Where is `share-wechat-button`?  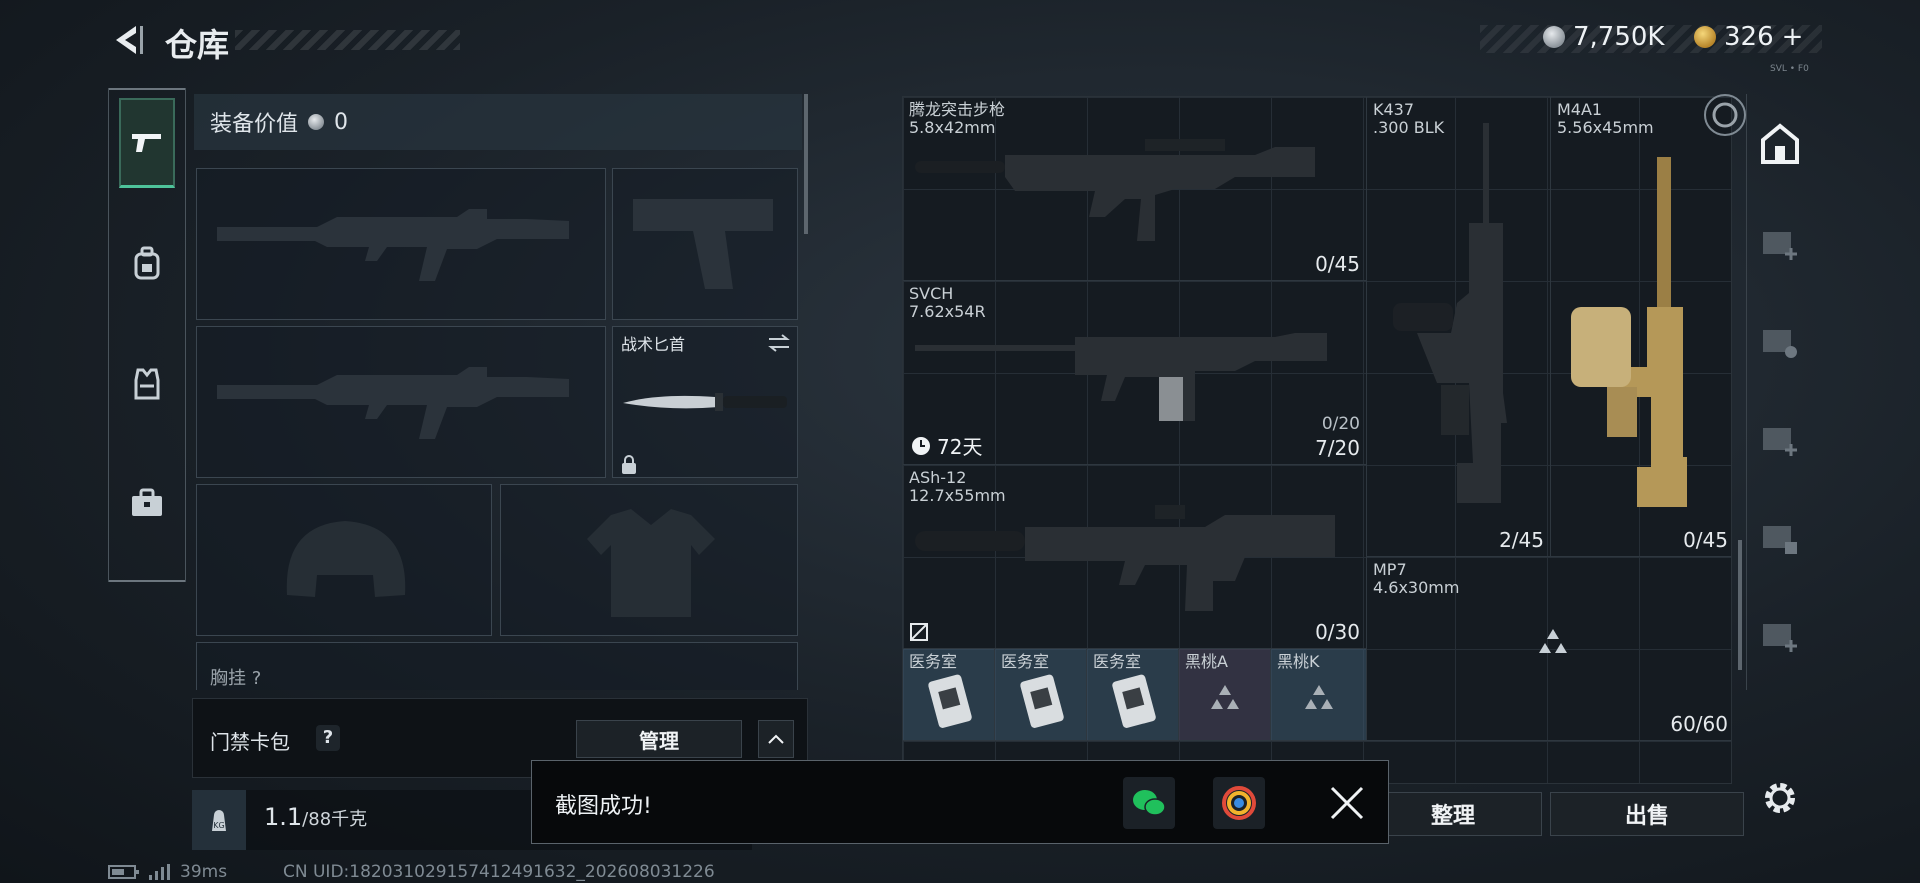
share-wechat-button is located at coordinates (1149, 803).